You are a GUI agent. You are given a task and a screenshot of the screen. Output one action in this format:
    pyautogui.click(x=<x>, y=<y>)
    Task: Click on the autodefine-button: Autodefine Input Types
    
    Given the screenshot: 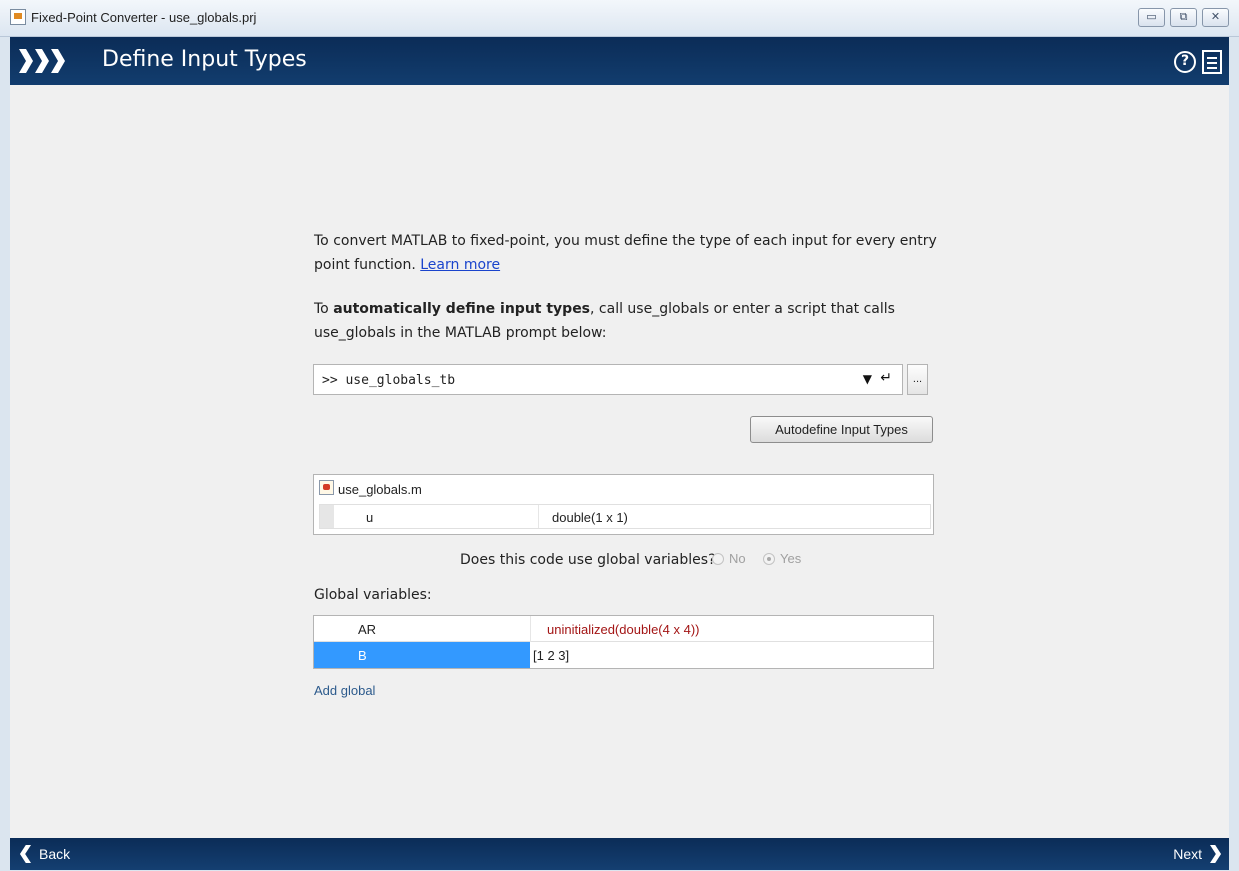 What is the action you would take?
    pyautogui.click(x=841, y=429)
    